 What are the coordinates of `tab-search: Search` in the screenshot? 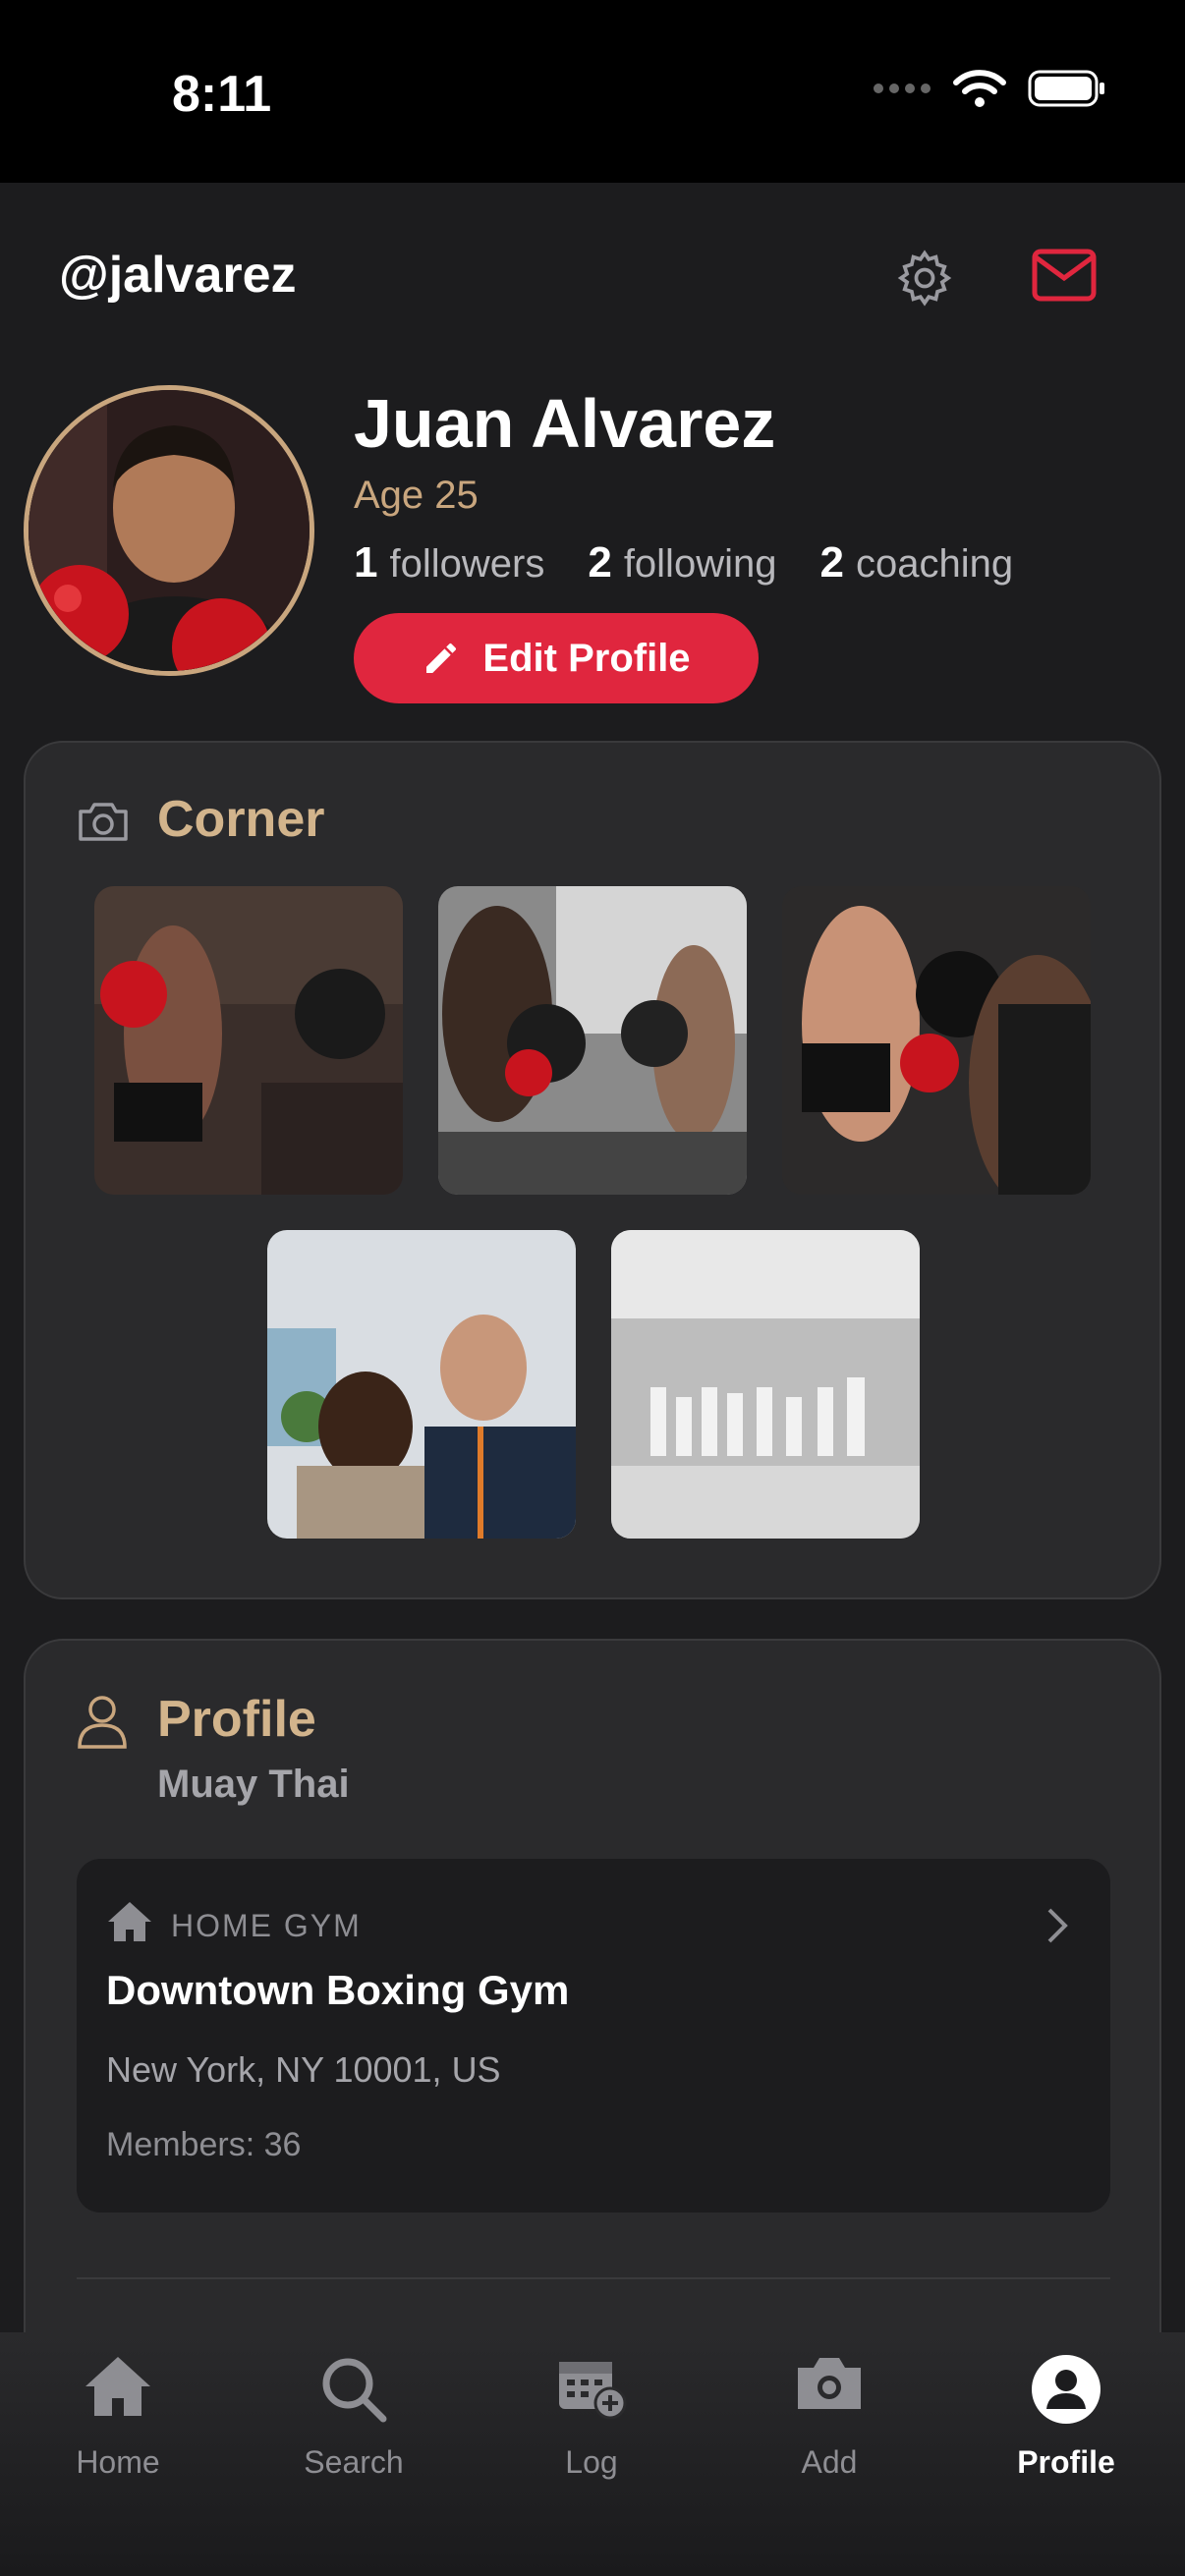 It's located at (353, 2415).